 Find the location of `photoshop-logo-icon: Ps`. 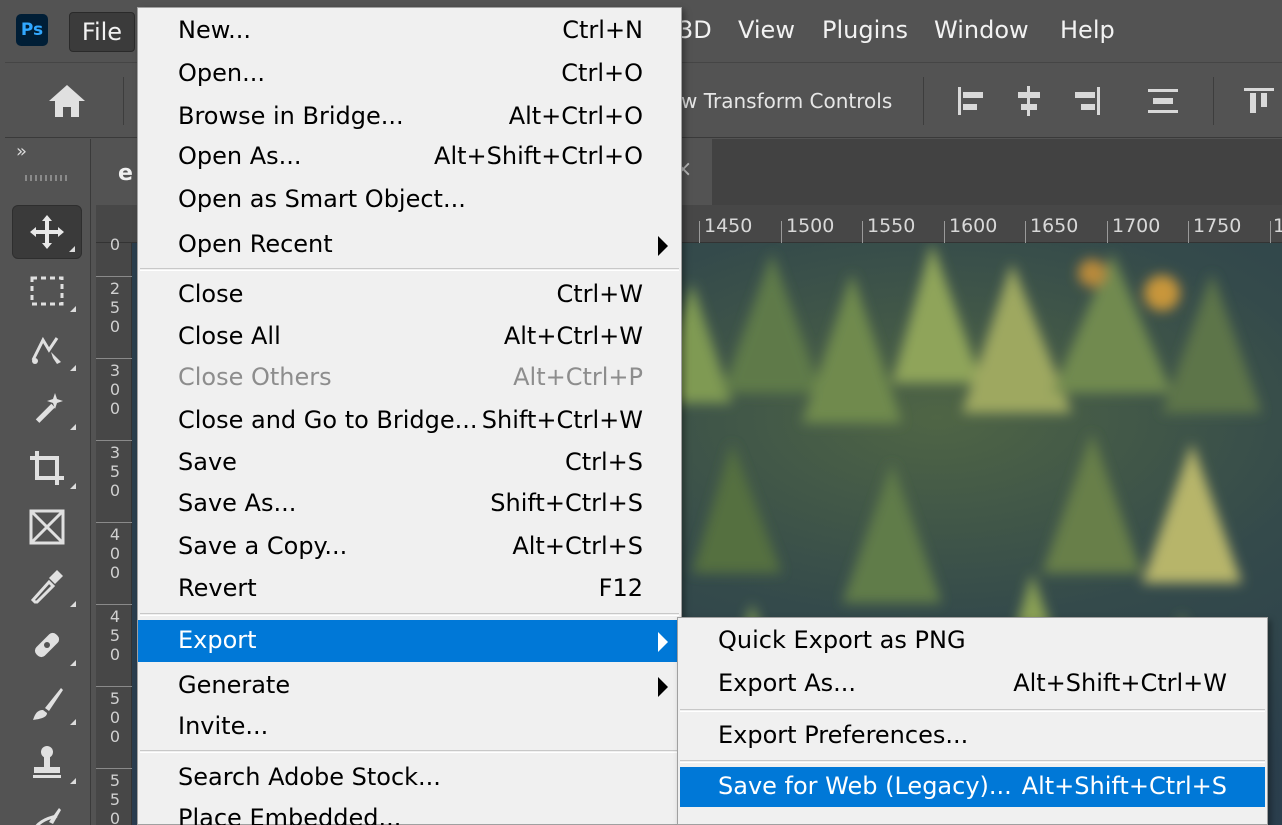

photoshop-logo-icon: Ps is located at coordinates (32, 30).